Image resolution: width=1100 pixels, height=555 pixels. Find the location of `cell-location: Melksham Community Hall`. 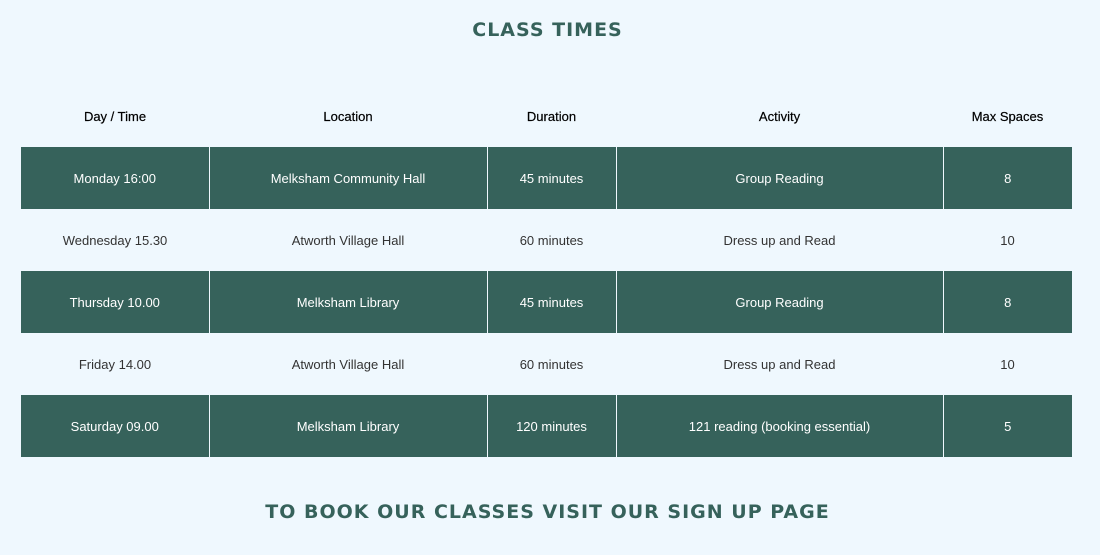

cell-location: Melksham Community Hall is located at coordinates (347, 178).